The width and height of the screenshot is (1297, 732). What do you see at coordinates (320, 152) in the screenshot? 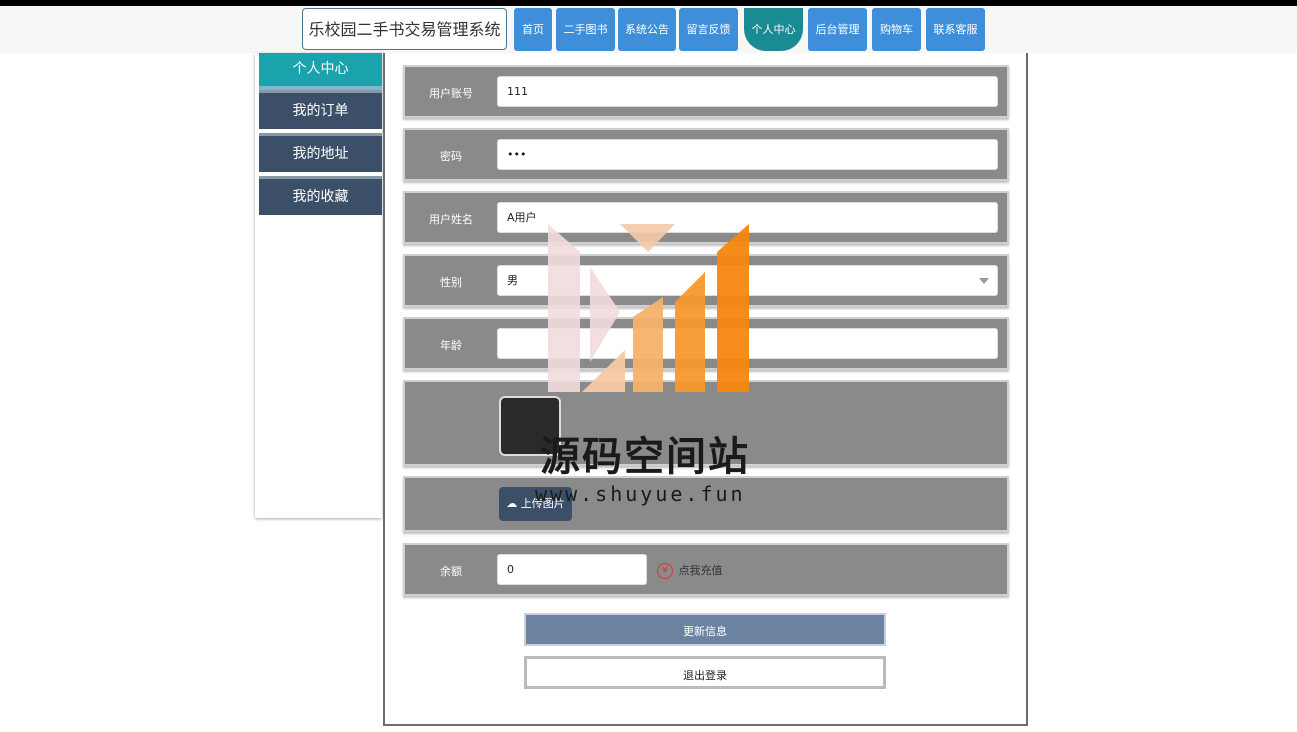
I see `sidebar-item-address: 我的地址` at bounding box center [320, 152].